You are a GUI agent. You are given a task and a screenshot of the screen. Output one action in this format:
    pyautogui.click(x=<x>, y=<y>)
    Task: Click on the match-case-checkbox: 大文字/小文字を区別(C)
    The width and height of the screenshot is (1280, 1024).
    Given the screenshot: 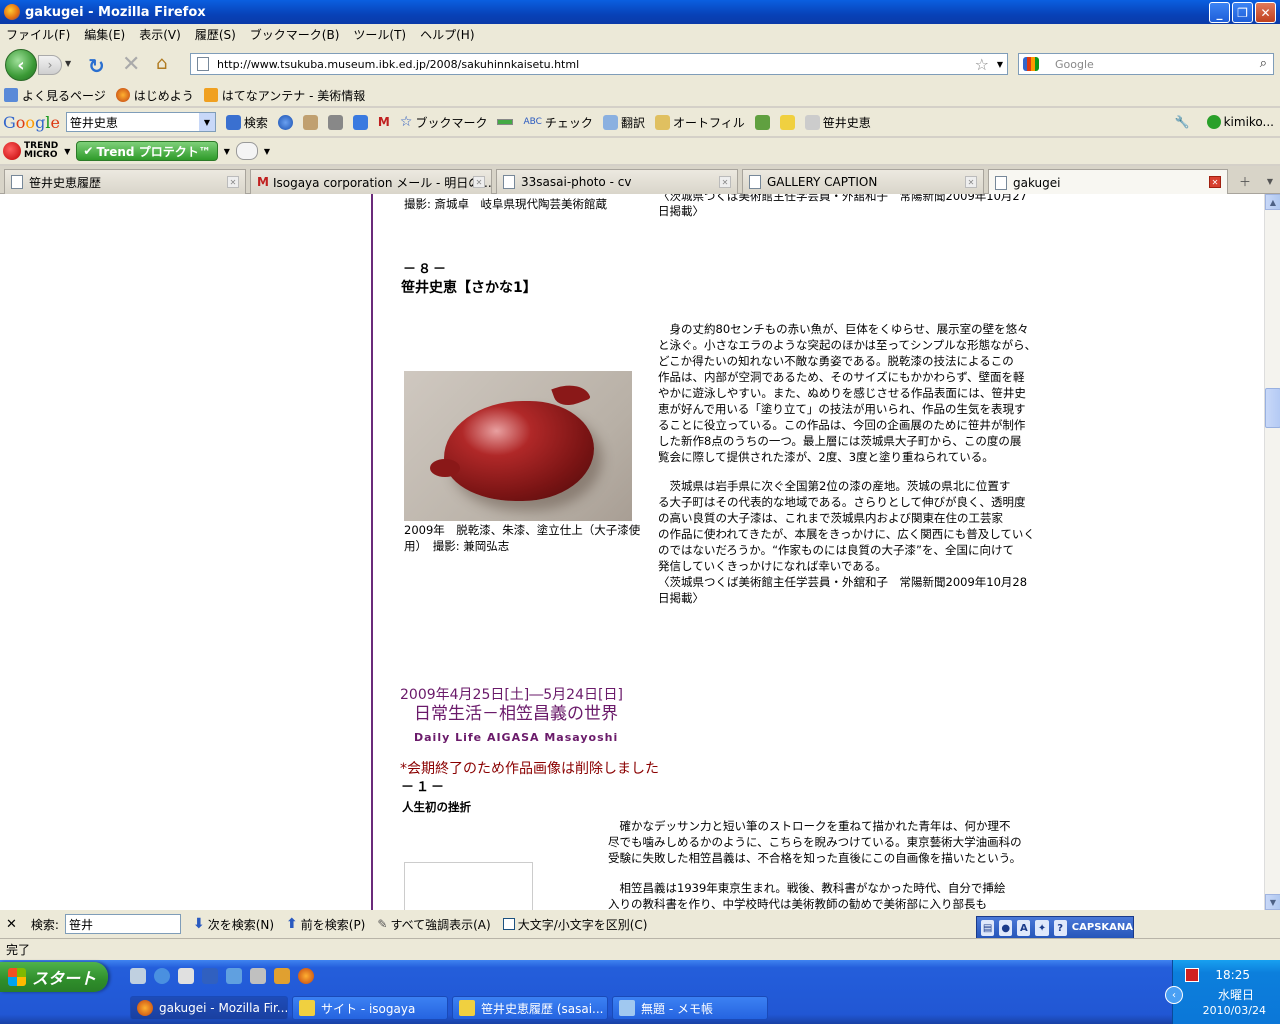 What is the action you would take?
    pyautogui.click(x=575, y=924)
    